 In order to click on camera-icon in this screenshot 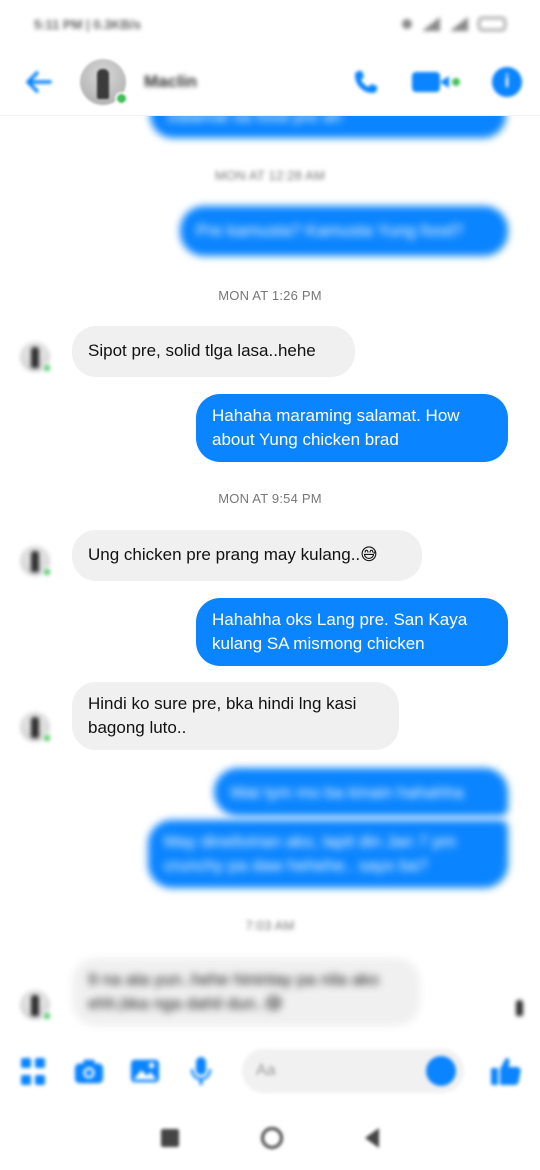, I will do `click(89, 1071)`.